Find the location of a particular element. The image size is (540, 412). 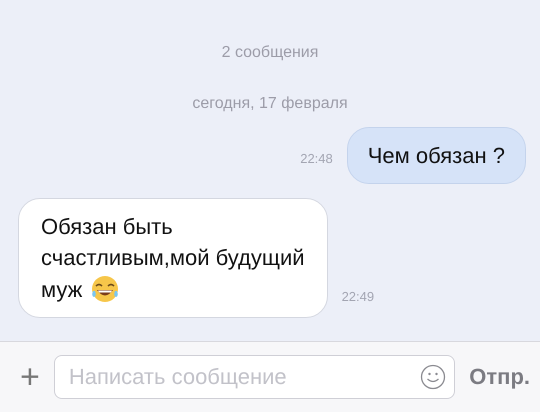

smiley-icon is located at coordinates (433, 377).